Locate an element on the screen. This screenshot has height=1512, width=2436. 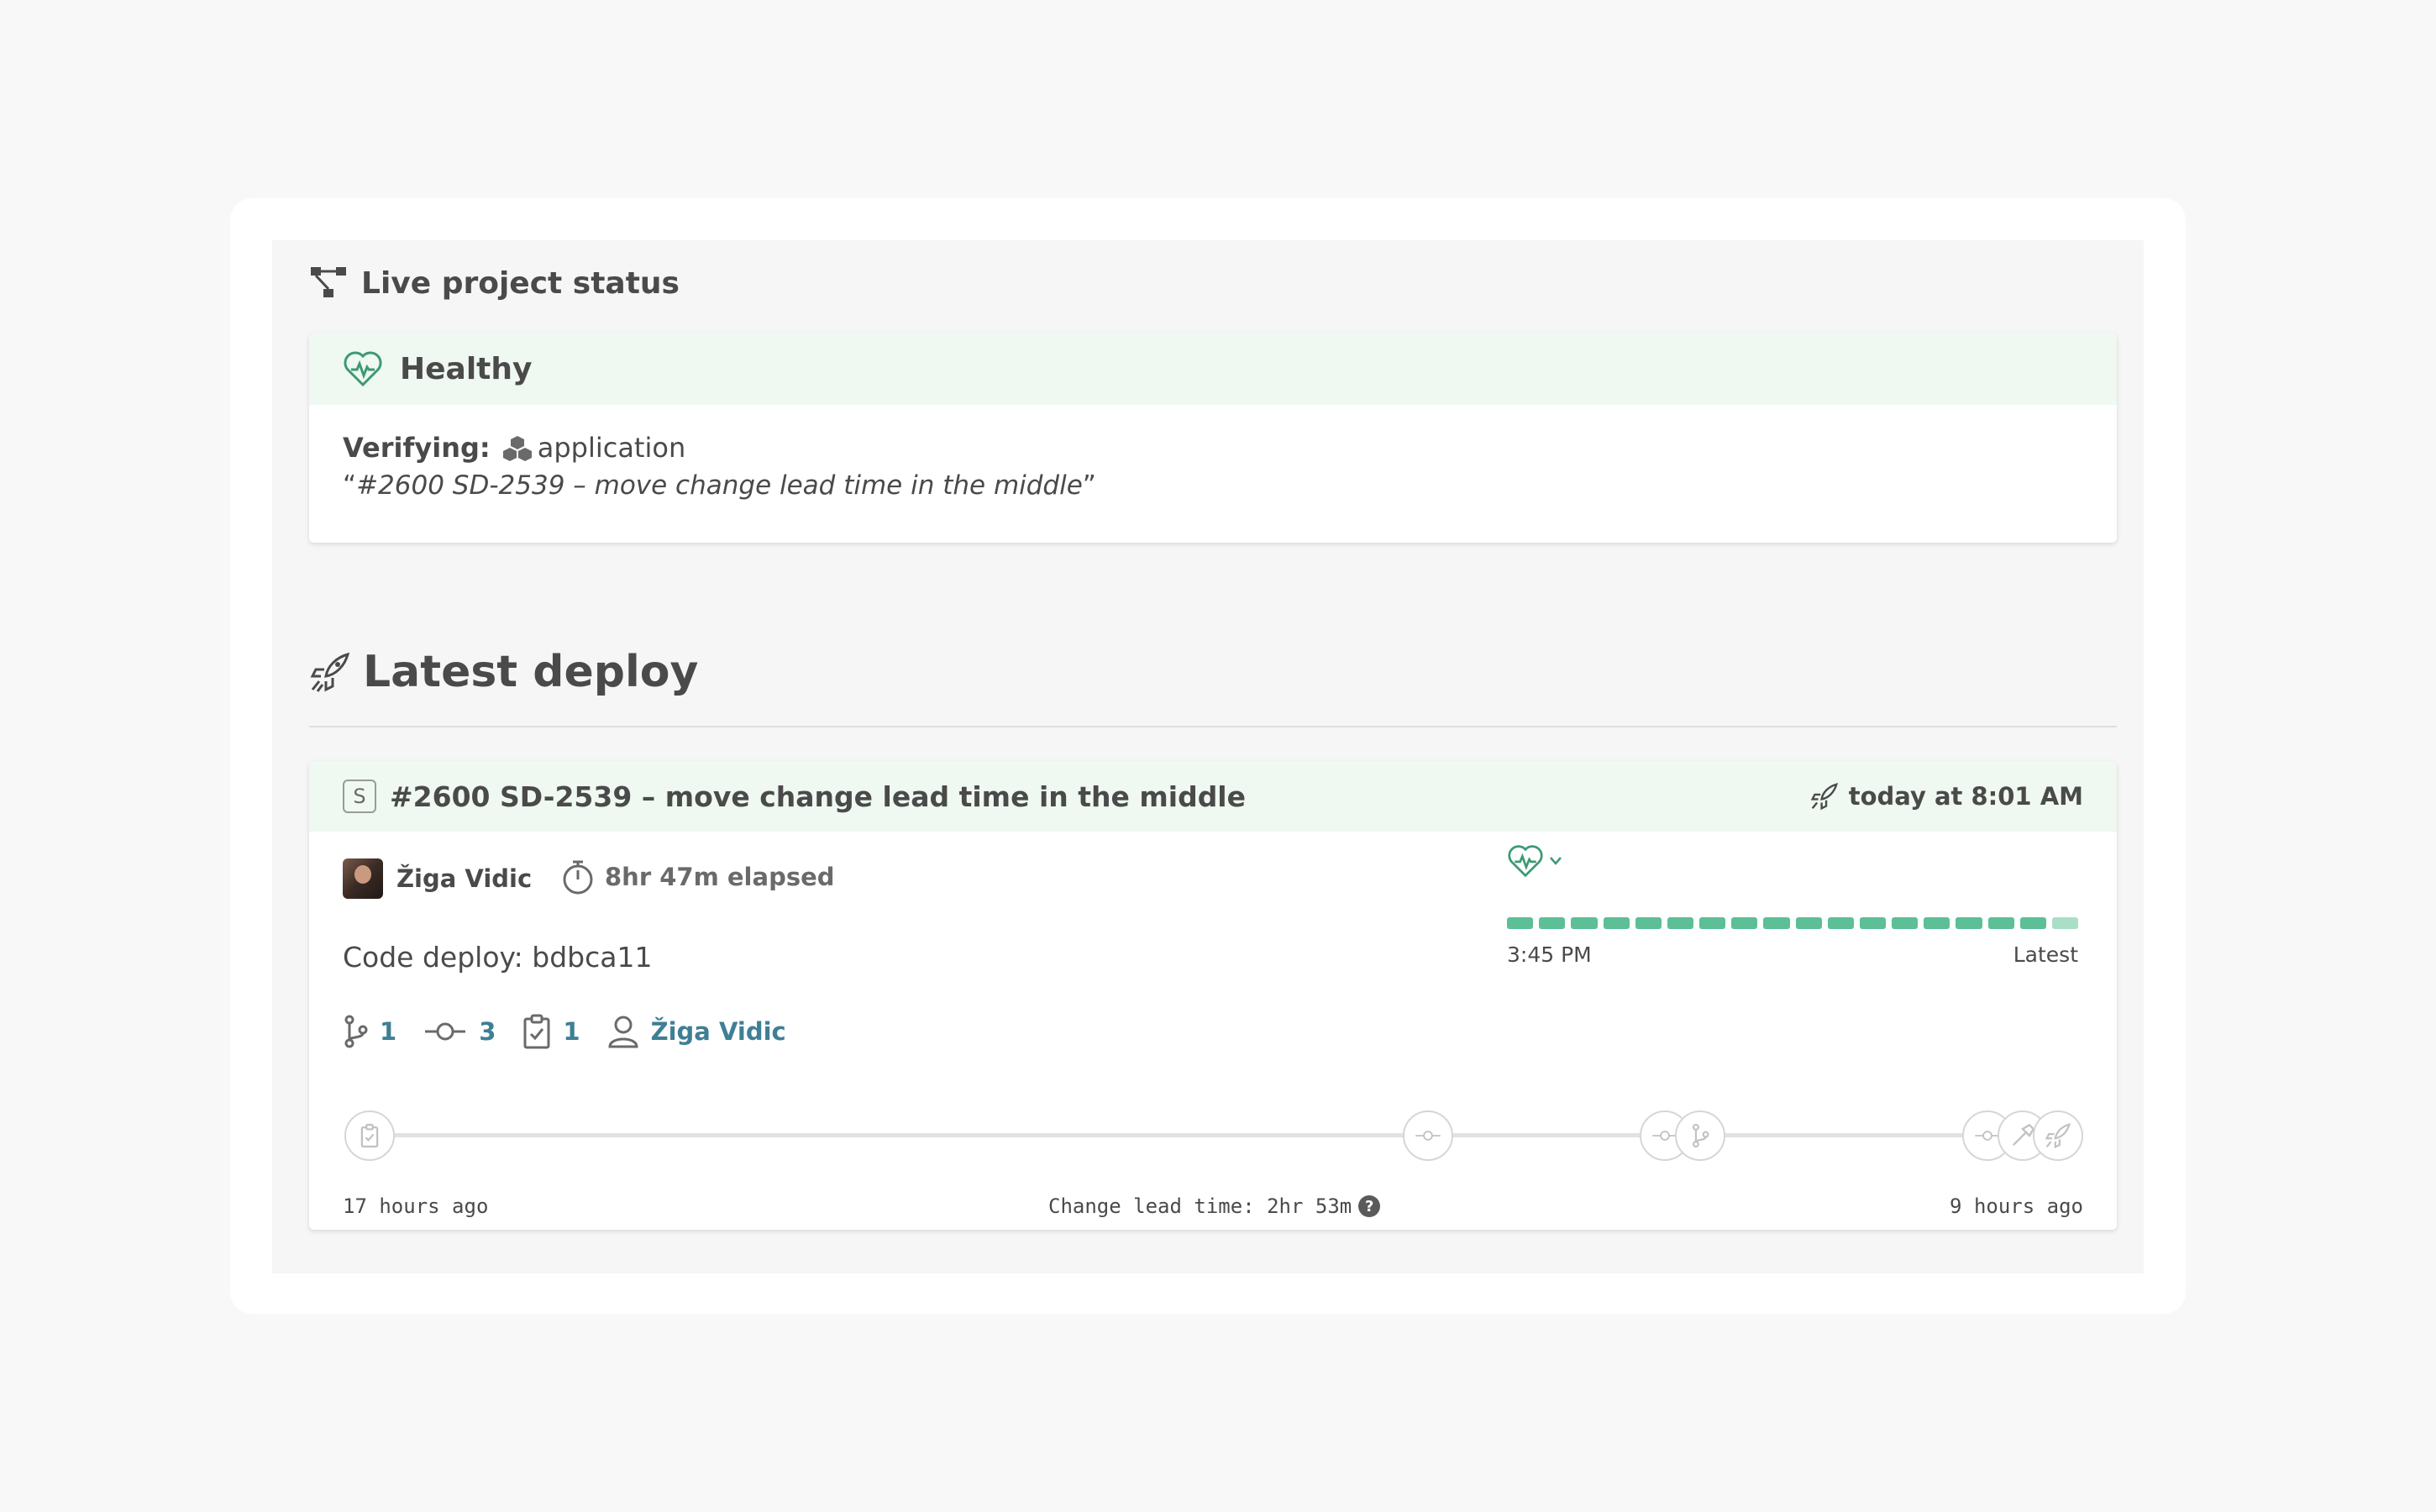
deploy-type-badge: S is located at coordinates (359, 796).